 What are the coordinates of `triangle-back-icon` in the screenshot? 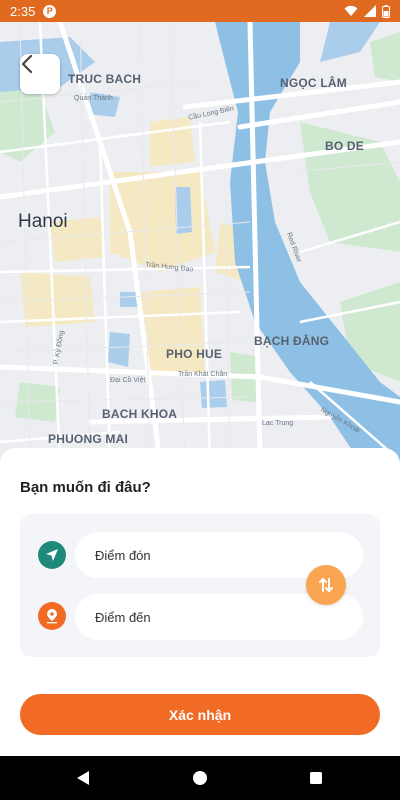 It's located at (83, 778).